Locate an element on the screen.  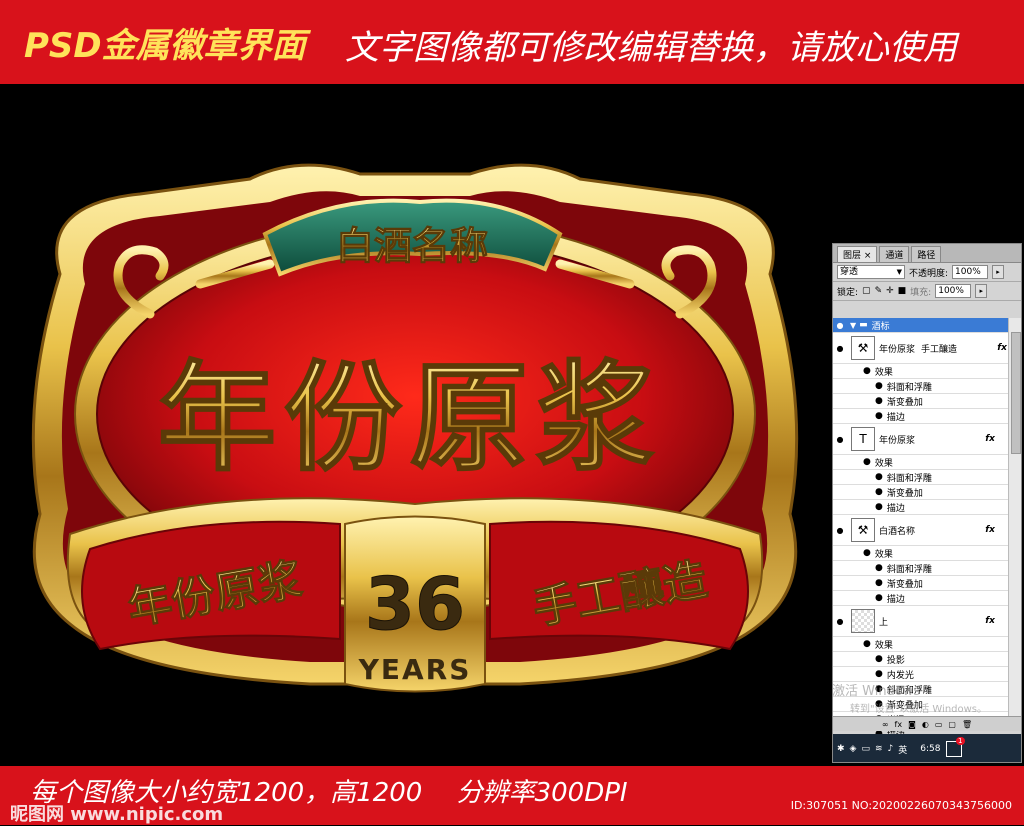
lock-row: 锁定: ▢ ✎ ✛ ■ 填充: 100% ▸ is located at coordinates (927, 291).